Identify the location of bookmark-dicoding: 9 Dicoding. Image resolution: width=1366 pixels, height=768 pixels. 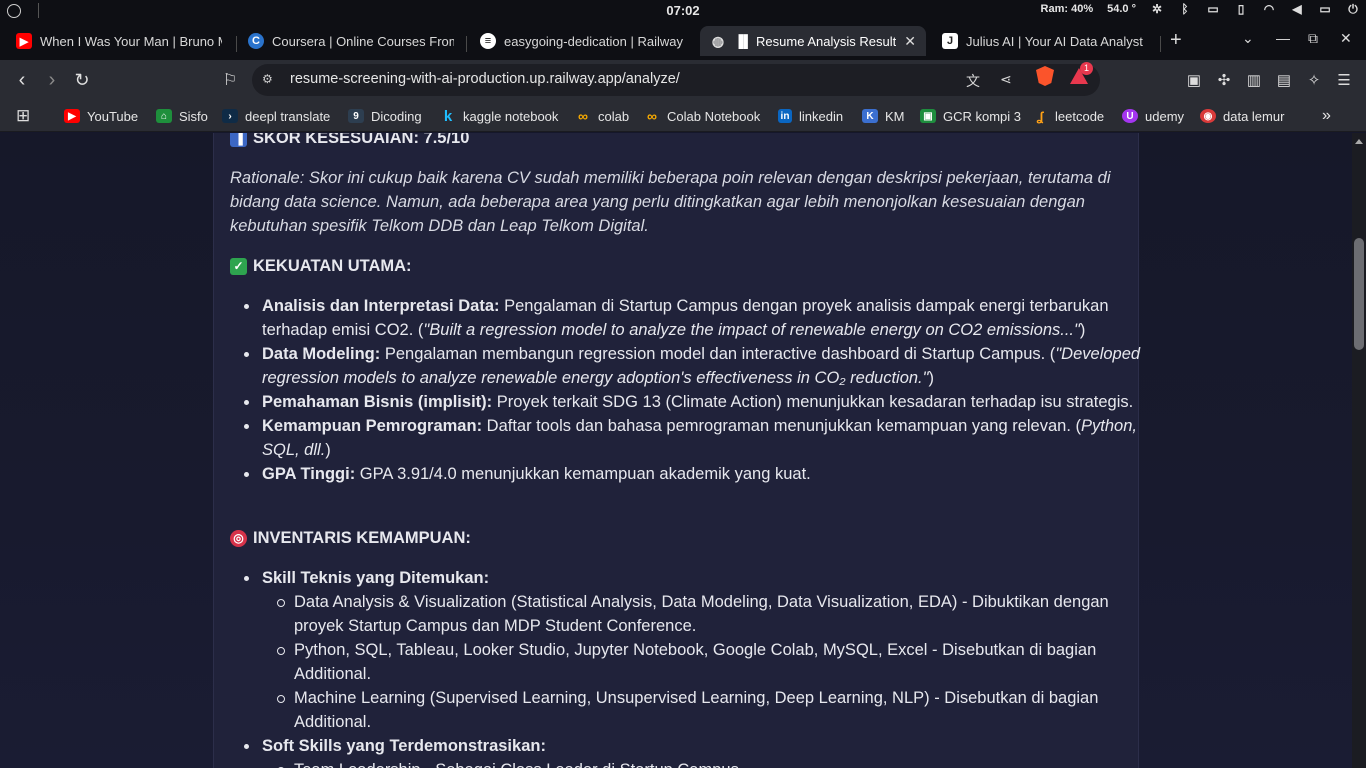
(385, 116).